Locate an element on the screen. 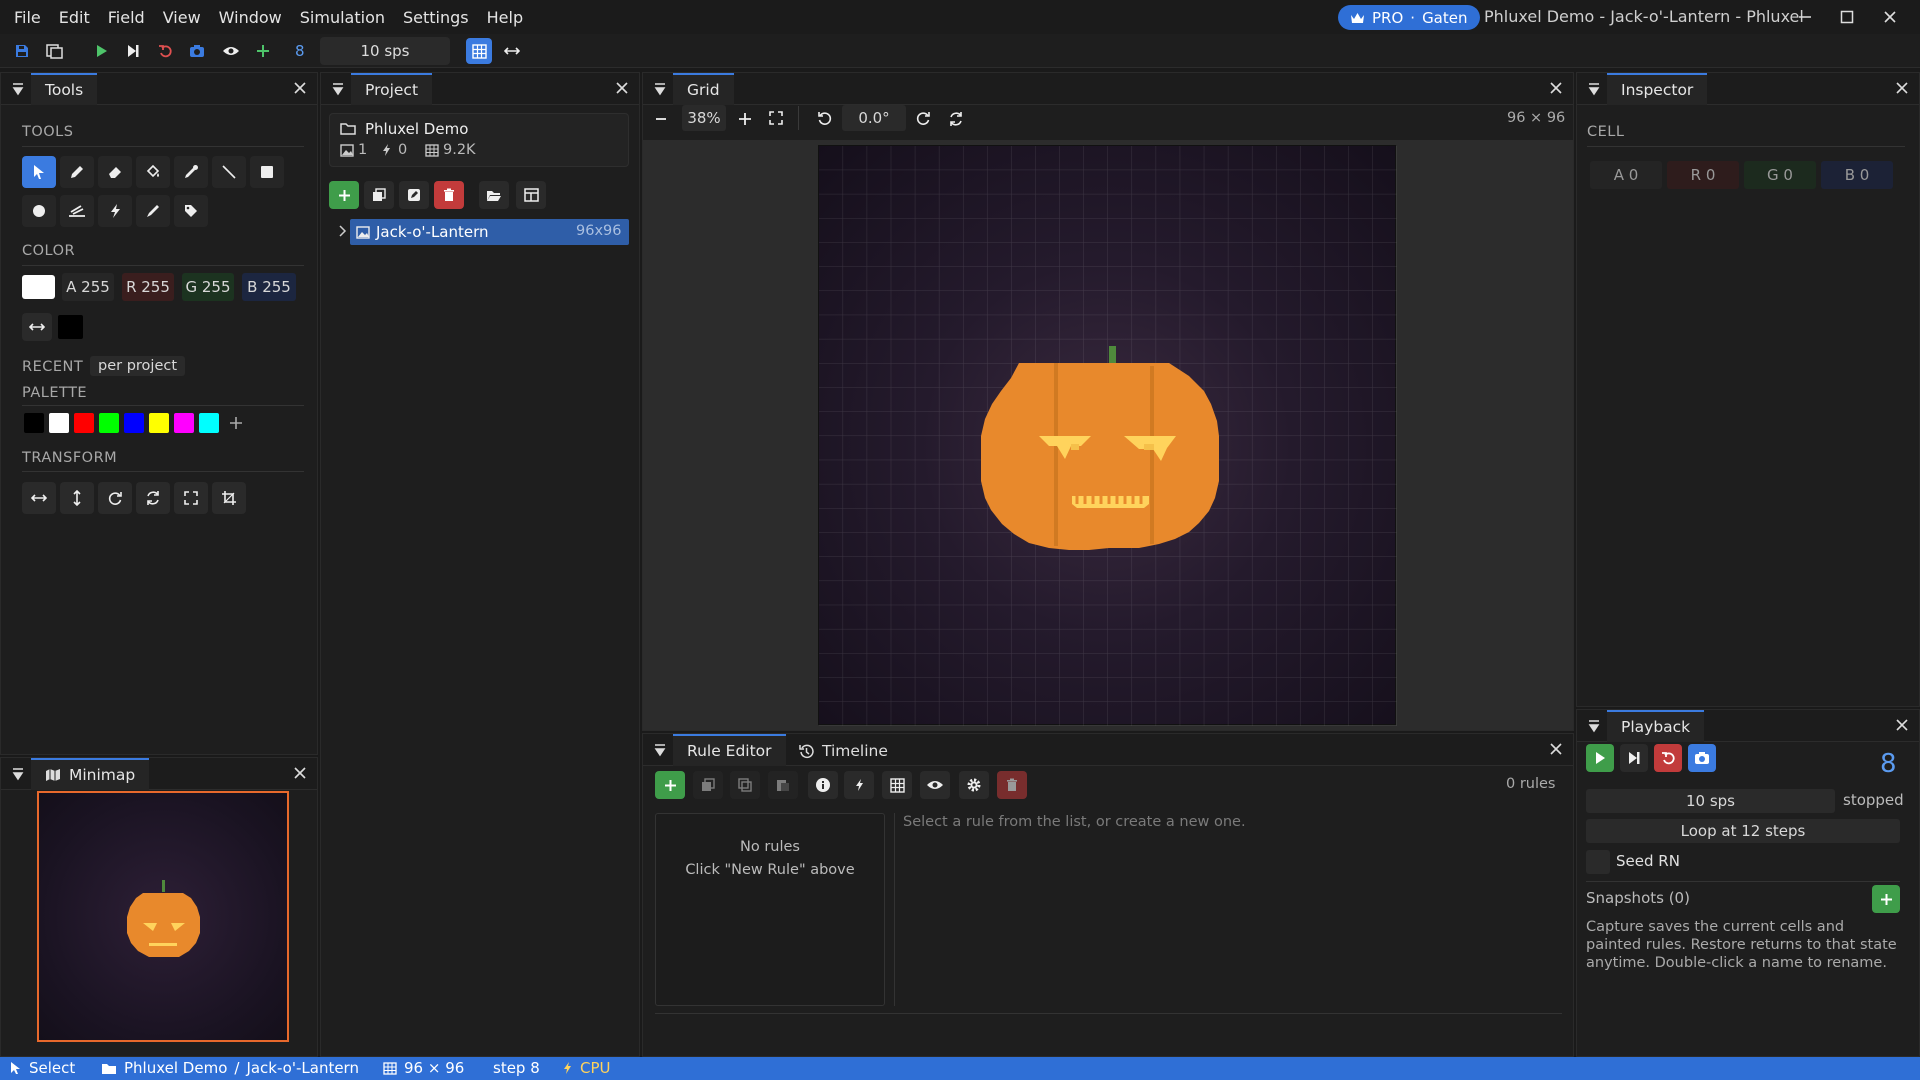 The width and height of the screenshot is (1920, 1080). tag-tool is located at coordinates (191, 211).